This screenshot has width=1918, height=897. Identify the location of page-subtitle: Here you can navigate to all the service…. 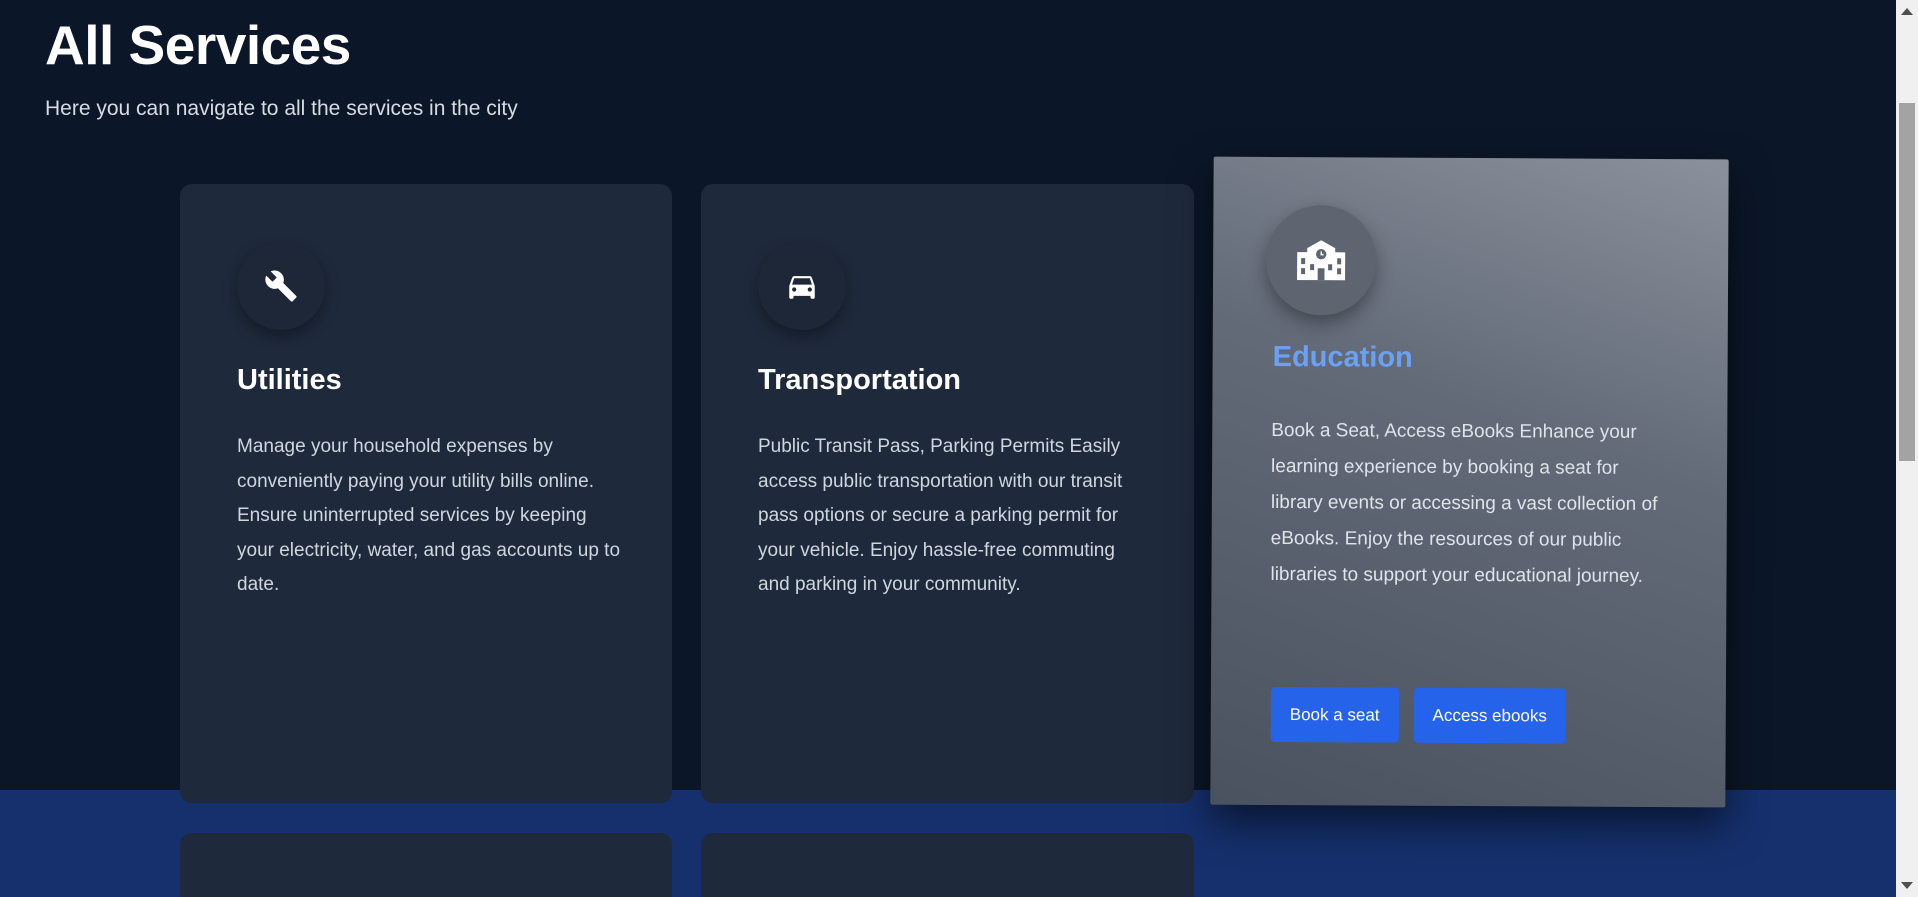
(281, 108).